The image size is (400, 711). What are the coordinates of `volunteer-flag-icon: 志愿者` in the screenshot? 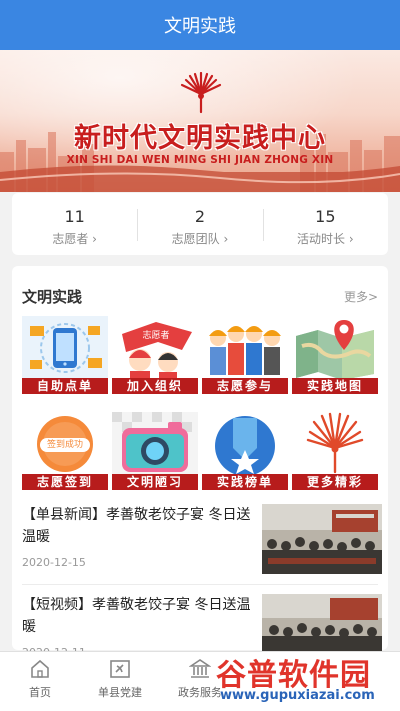 It's located at (155, 348).